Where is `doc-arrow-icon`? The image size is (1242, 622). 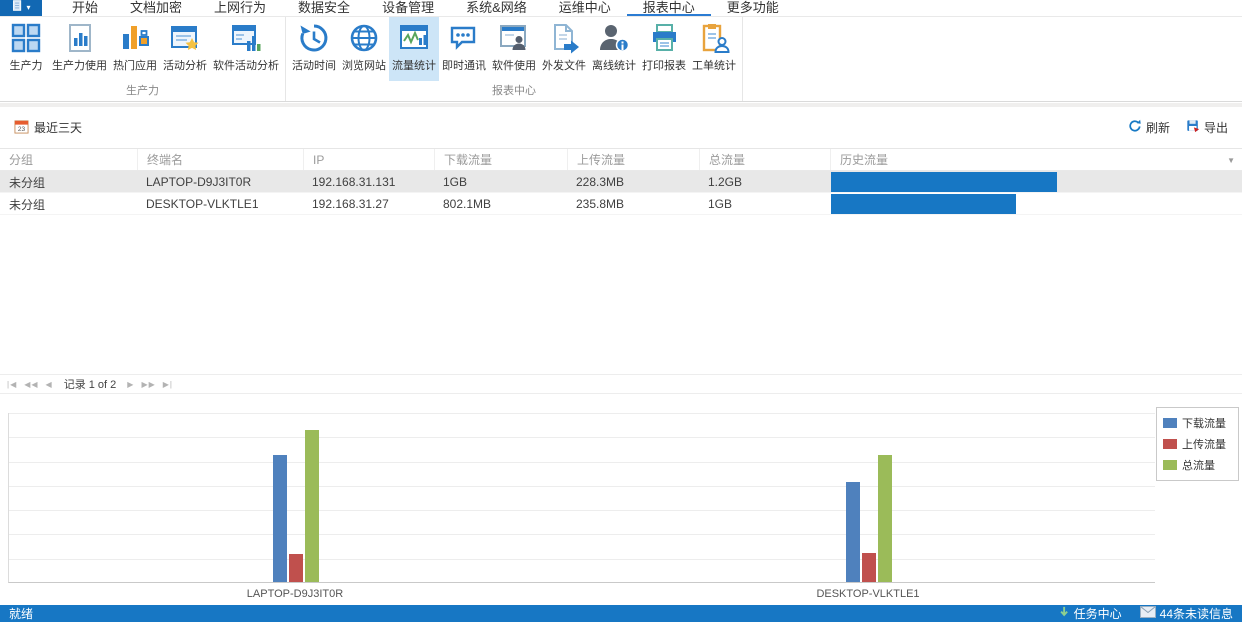
doc-arrow-icon is located at coordinates (564, 38).